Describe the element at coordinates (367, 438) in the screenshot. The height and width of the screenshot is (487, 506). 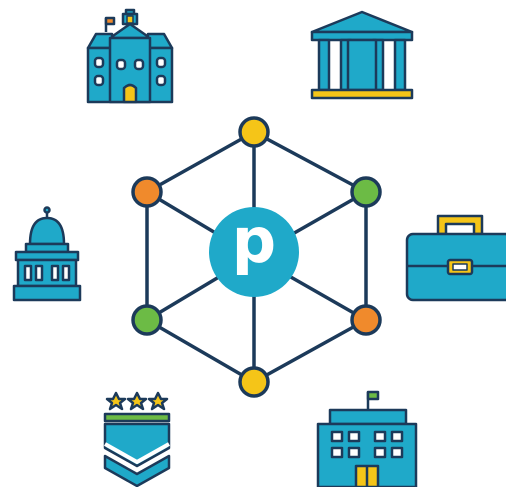
I see `office-building-icon` at that location.